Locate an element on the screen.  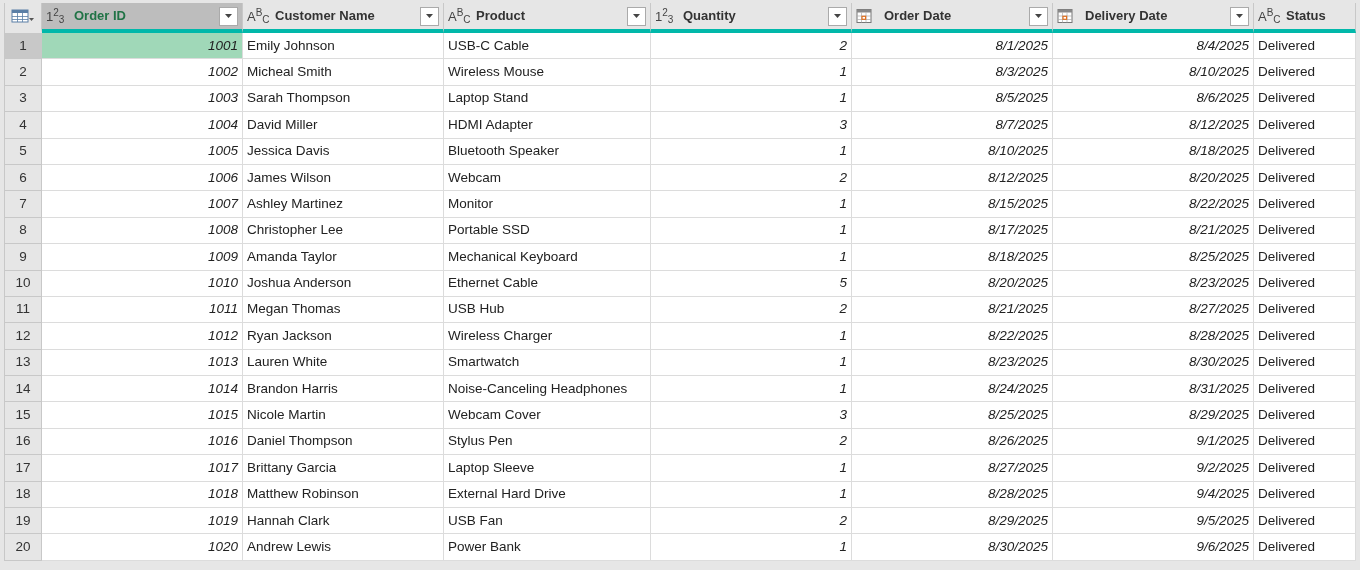
table-menu-icon is located at coordinates (23, 16).